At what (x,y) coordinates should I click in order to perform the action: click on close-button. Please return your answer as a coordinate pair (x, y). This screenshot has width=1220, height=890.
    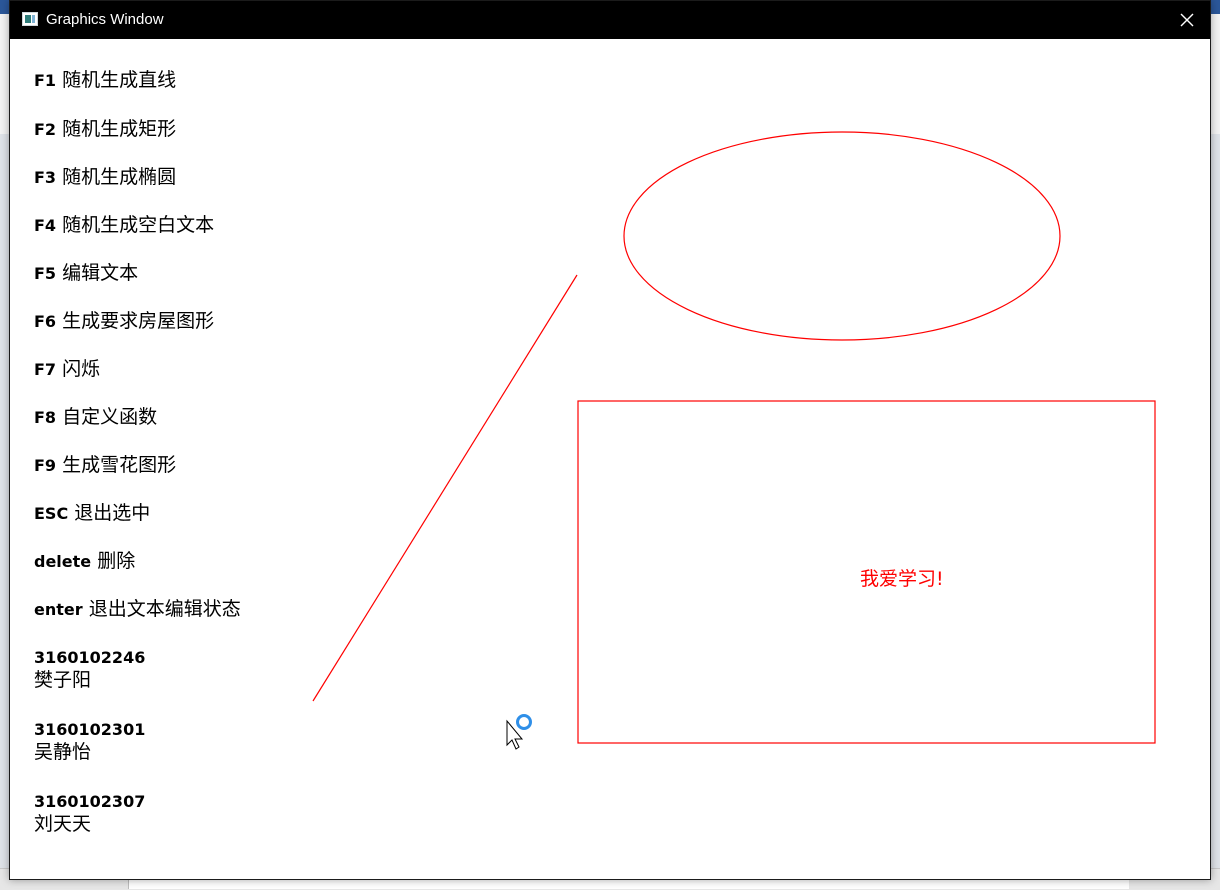
    Looking at the image, I should click on (1187, 20).